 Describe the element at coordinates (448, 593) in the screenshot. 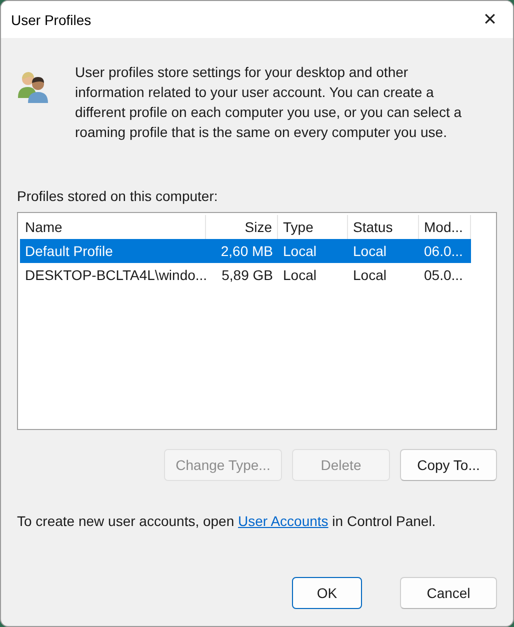

I see `dialog-button: Cancel` at that location.